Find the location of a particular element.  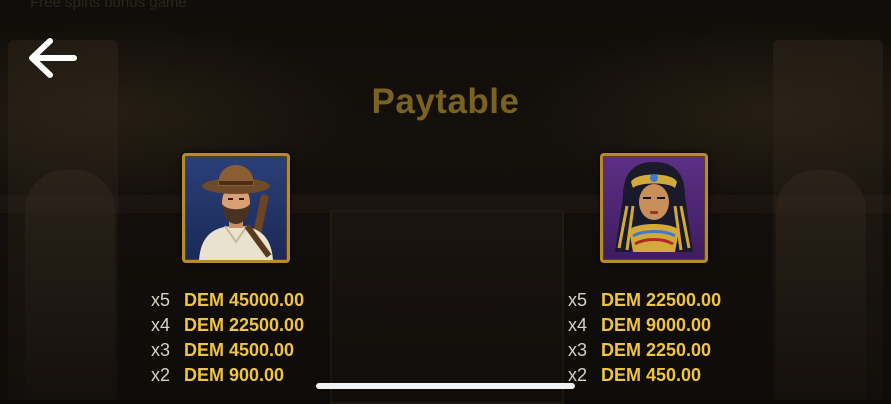

cut-off-heading: Free spins bonus game is located at coordinates (108, 5).